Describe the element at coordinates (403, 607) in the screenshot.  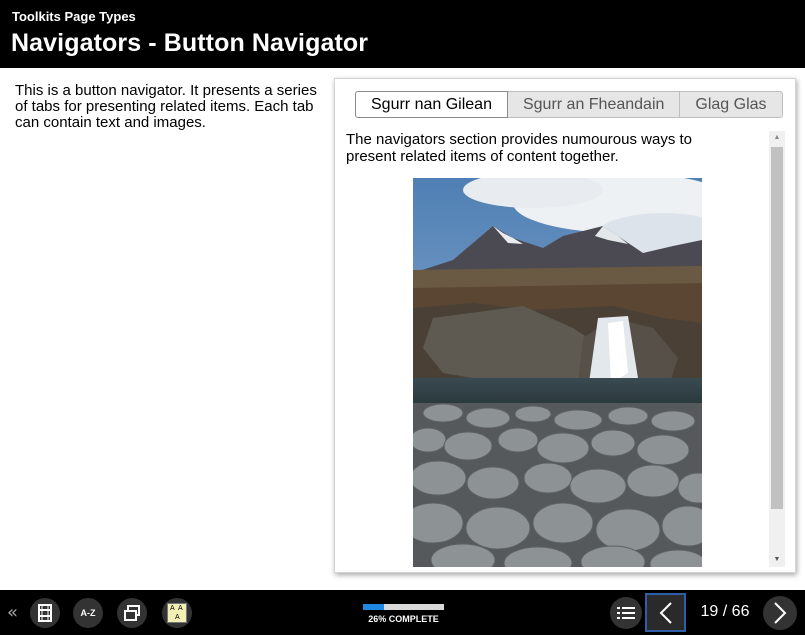
I see `progress-track` at that location.